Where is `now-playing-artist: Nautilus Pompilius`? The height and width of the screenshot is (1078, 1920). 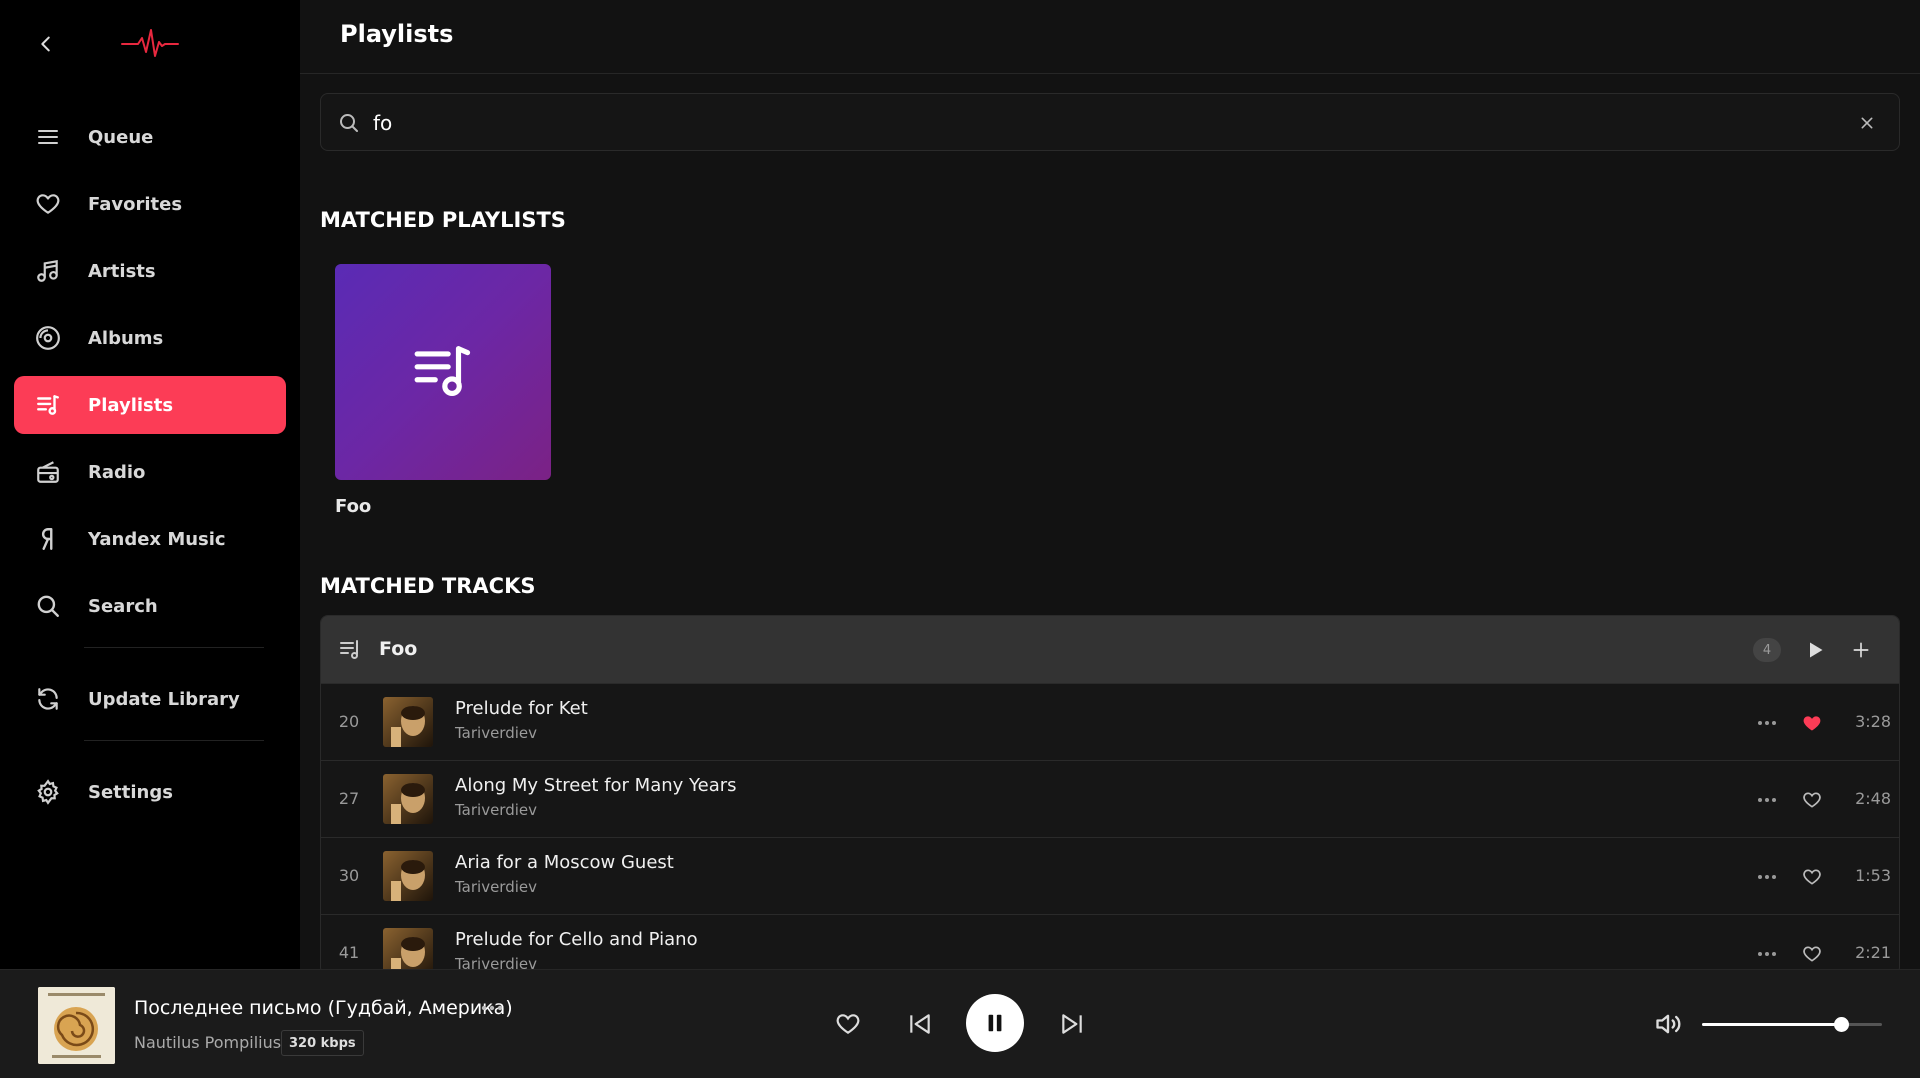
now-playing-artist: Nautilus Pompilius is located at coordinates (207, 1042).